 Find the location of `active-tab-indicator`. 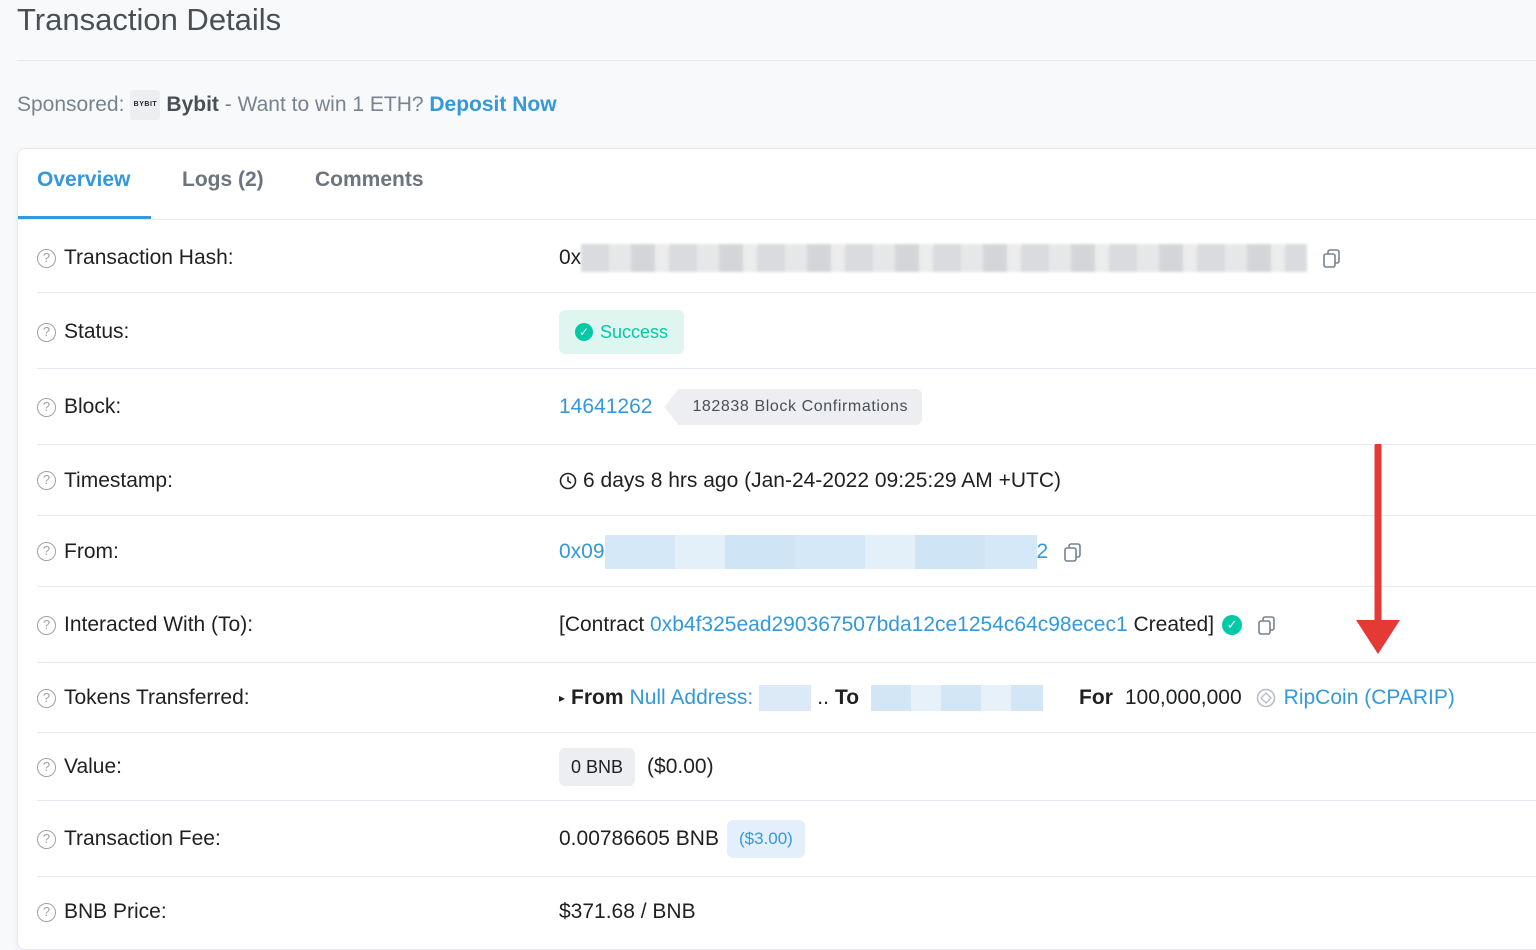

active-tab-indicator is located at coordinates (84, 217).